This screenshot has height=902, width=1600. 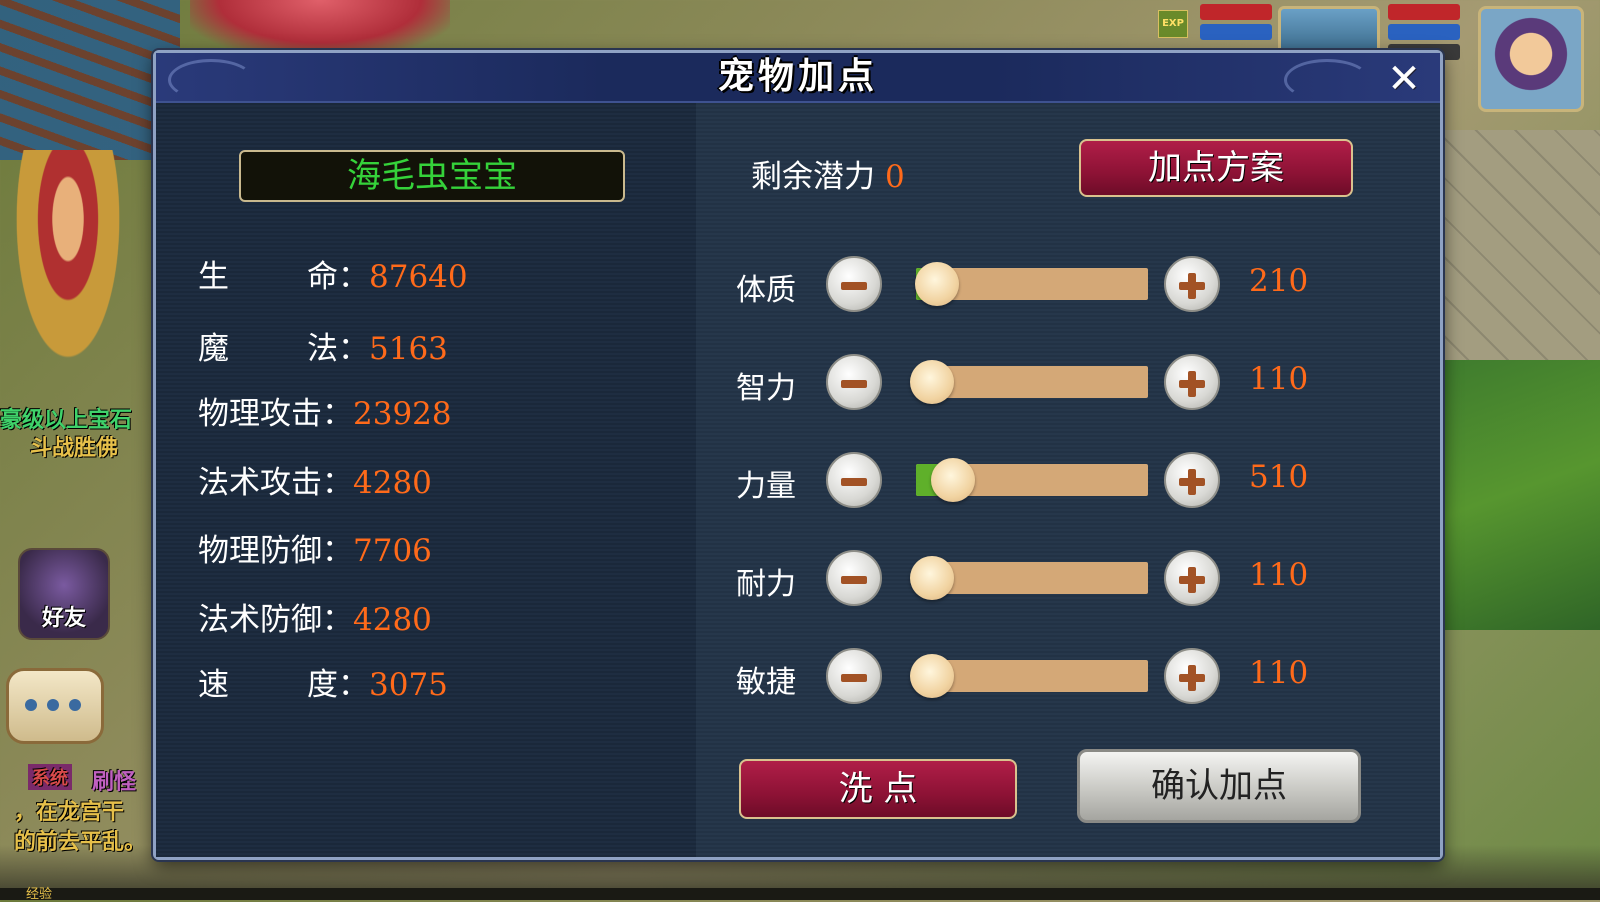 I want to click on remaining-potential-value: 0, so click(x=895, y=177).